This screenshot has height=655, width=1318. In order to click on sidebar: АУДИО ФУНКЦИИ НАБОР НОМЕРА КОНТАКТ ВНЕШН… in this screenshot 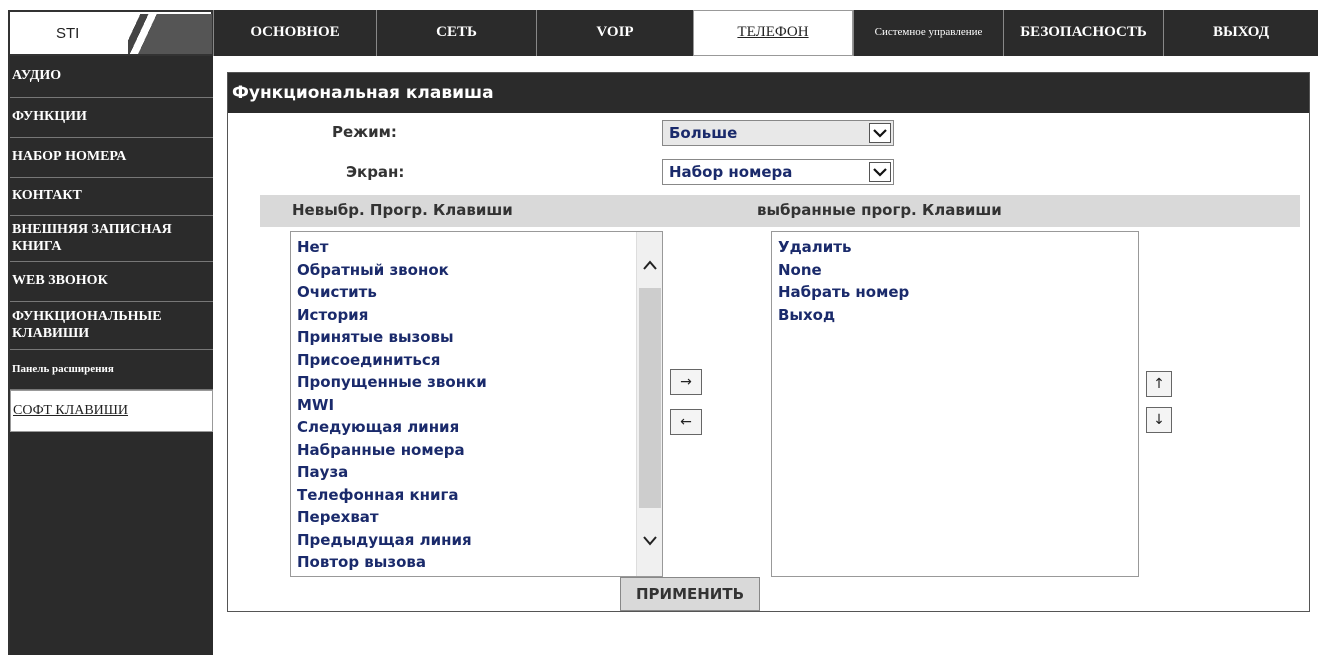, I will do `click(110, 355)`.